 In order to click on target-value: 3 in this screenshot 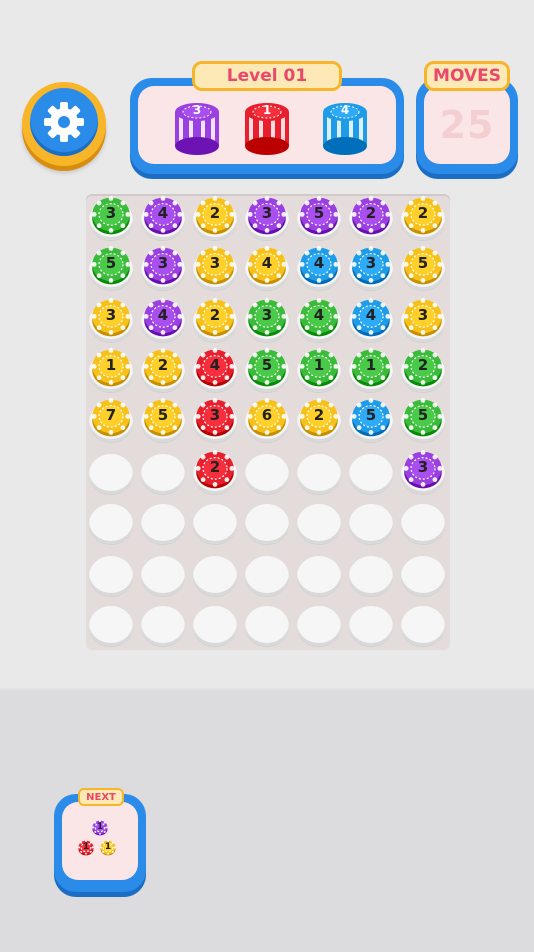, I will do `click(197, 110)`.